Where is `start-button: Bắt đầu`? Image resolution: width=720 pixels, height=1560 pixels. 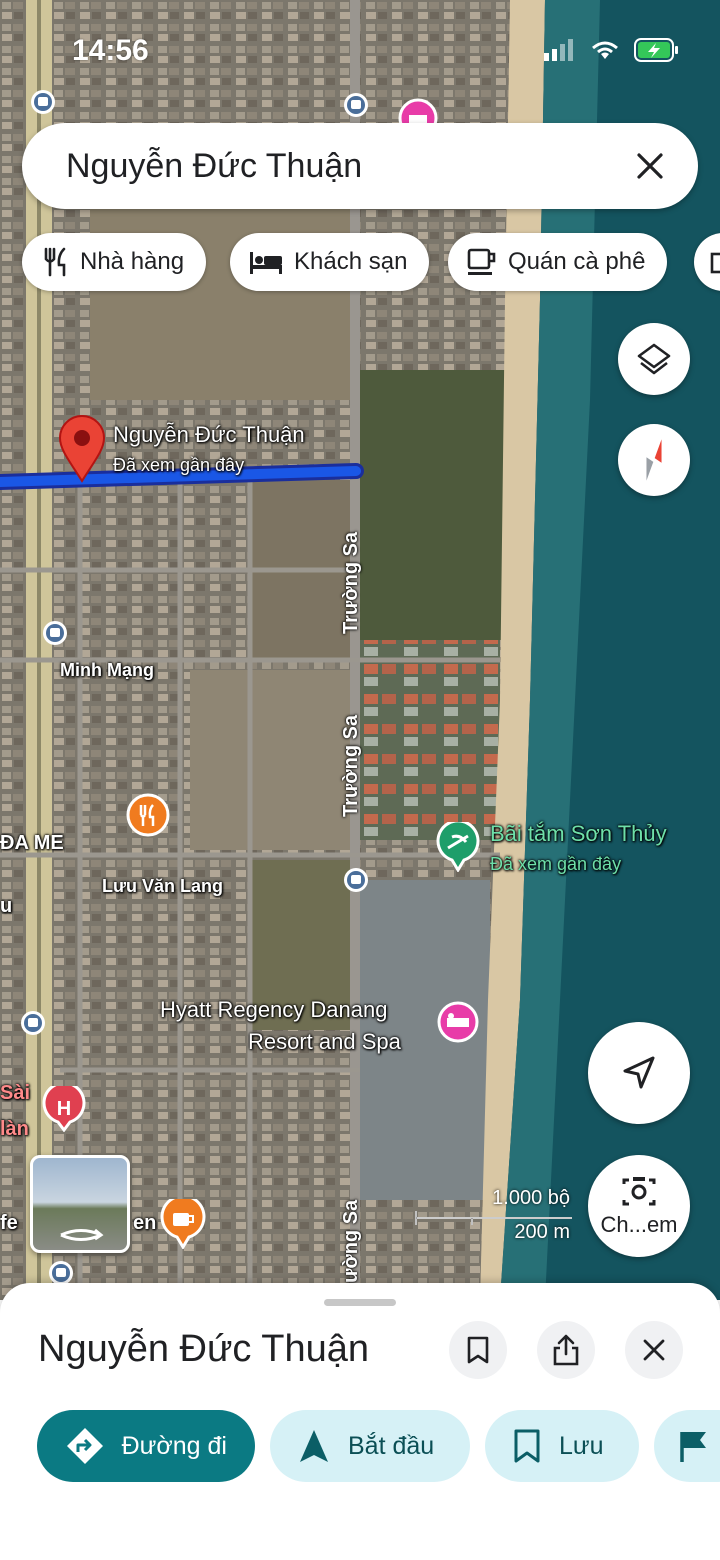
start-button: Bắt đầu is located at coordinates (370, 1446).